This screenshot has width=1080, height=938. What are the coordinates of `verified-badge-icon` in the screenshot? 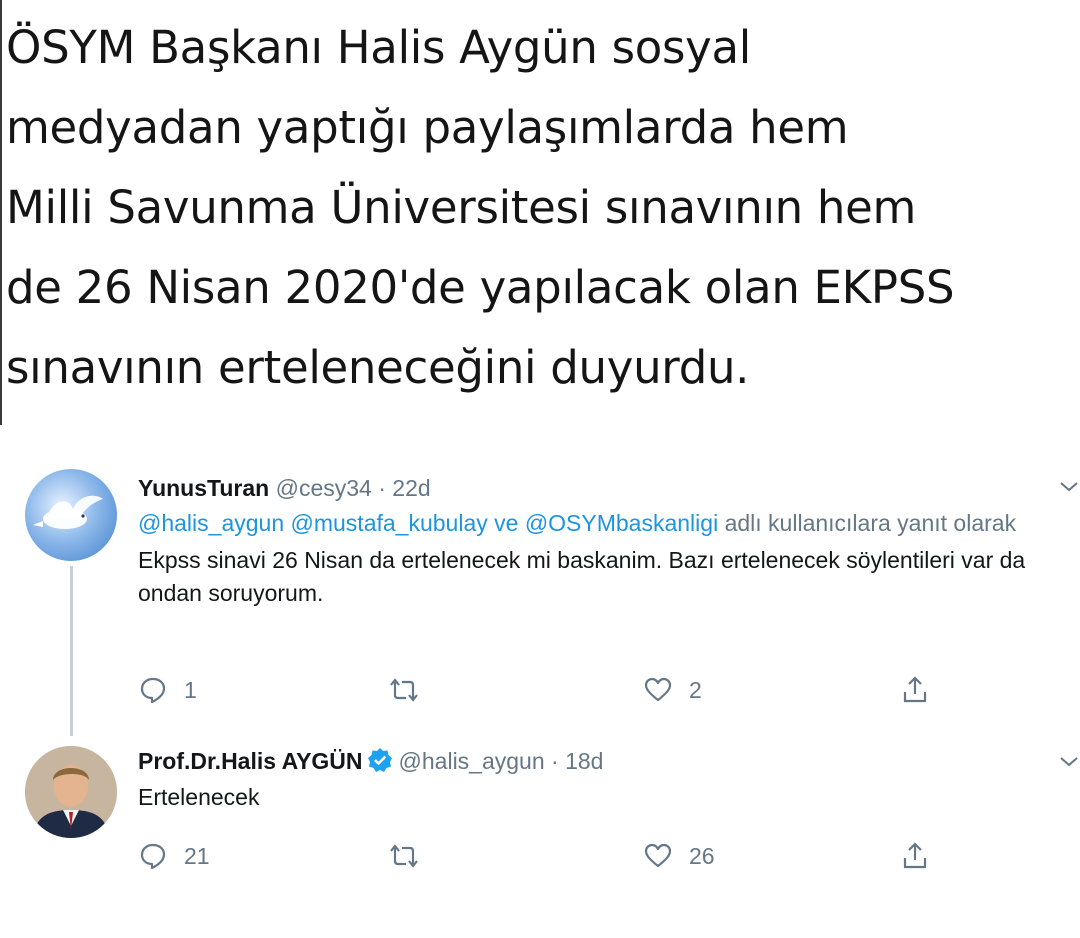 It's located at (379, 760).